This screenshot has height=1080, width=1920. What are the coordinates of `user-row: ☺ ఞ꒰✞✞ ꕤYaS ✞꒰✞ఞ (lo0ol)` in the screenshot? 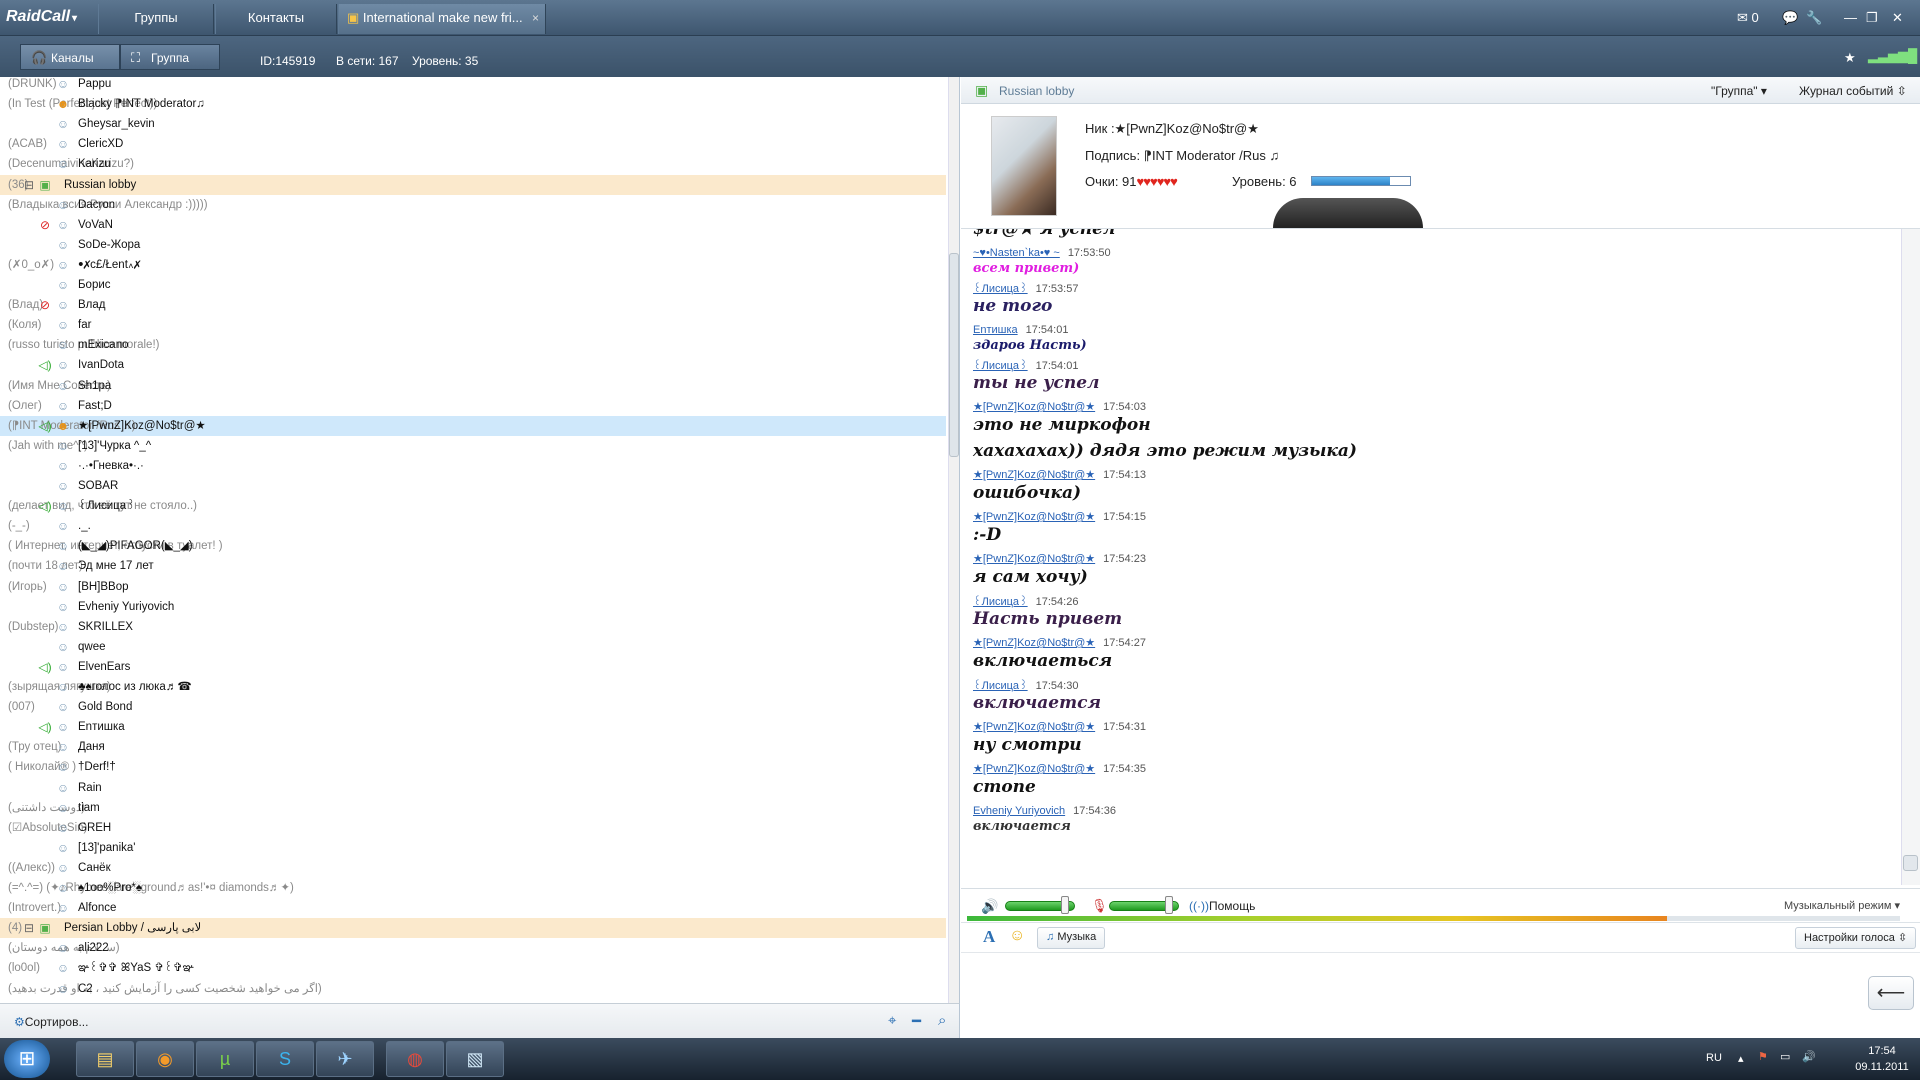 It's located at (473, 968).